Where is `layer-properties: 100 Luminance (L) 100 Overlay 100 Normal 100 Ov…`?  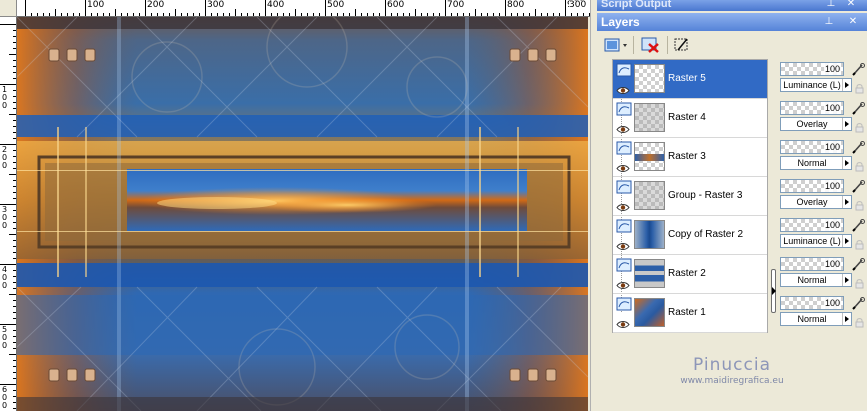
layer-properties: 100 Luminance (L) 100 Overlay 100 Normal 100 Ov… is located at coordinates (823, 196).